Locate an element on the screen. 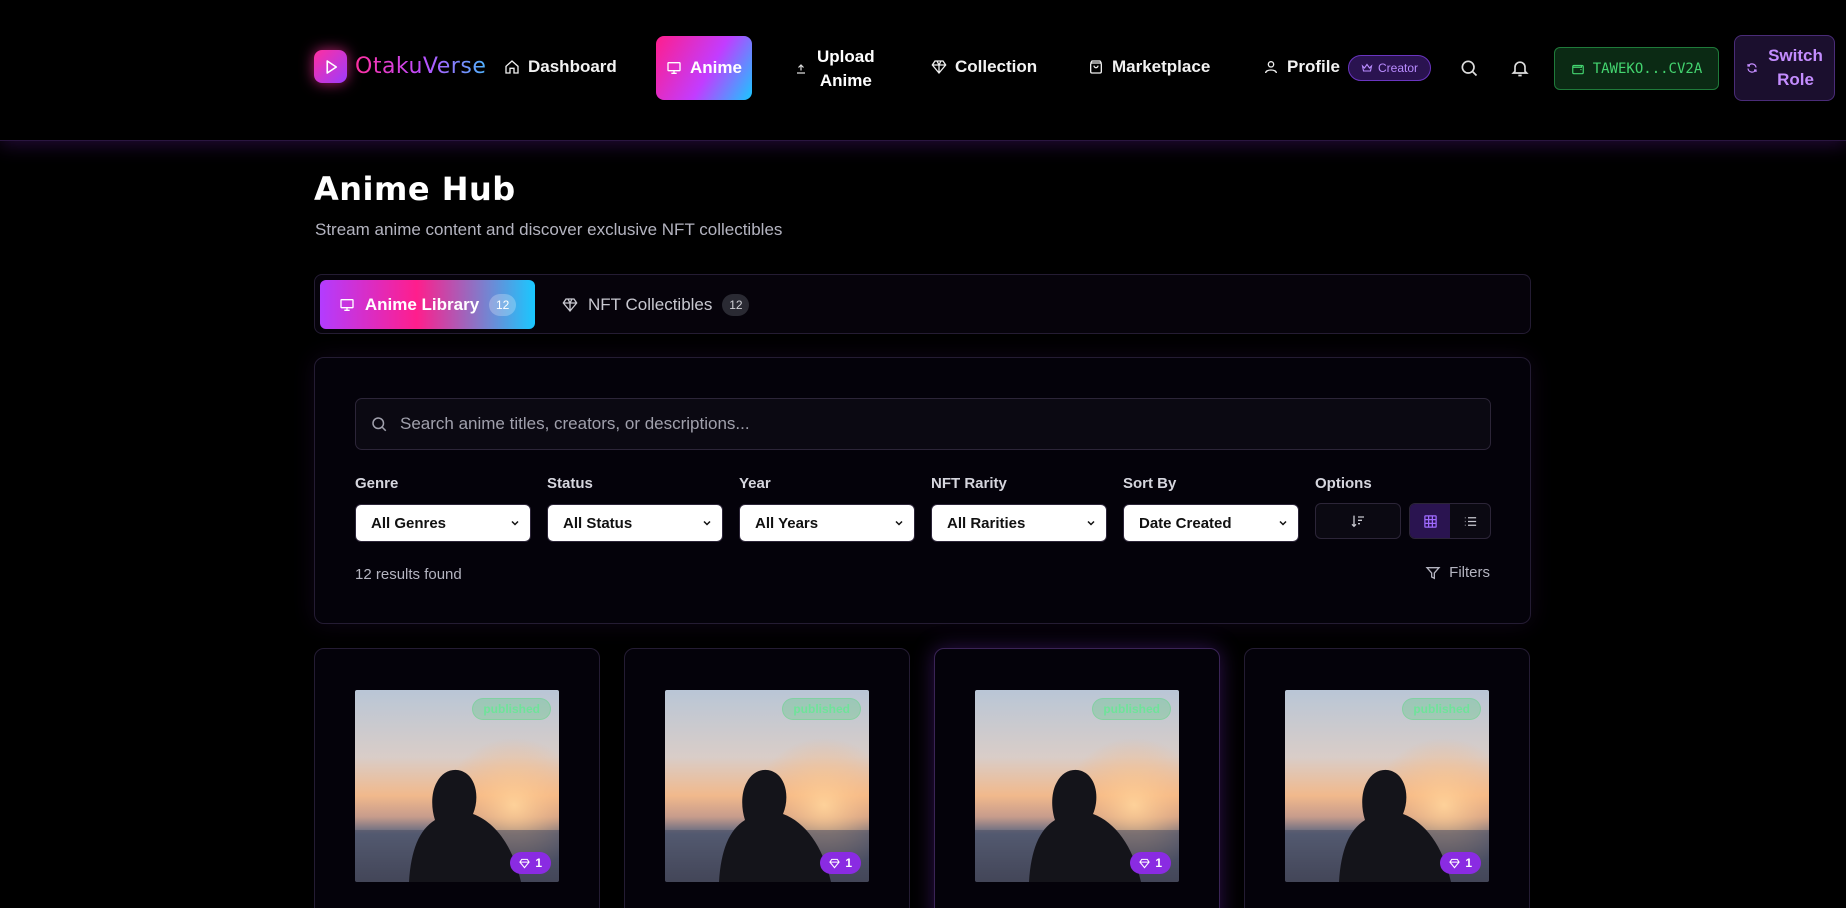 The width and height of the screenshot is (1846, 908). creator-badge-label: Creator is located at coordinates (1398, 68).